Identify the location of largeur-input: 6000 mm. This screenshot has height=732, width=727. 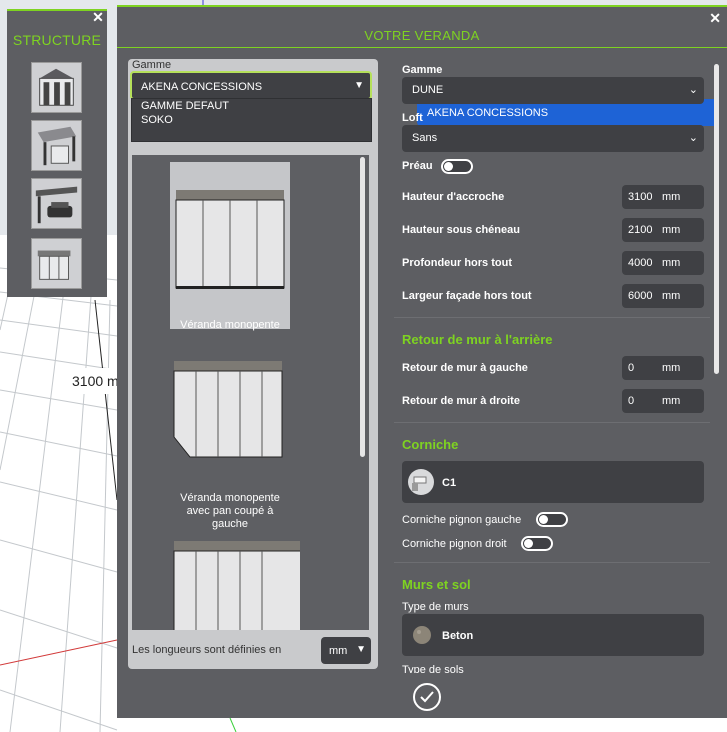
(663, 296).